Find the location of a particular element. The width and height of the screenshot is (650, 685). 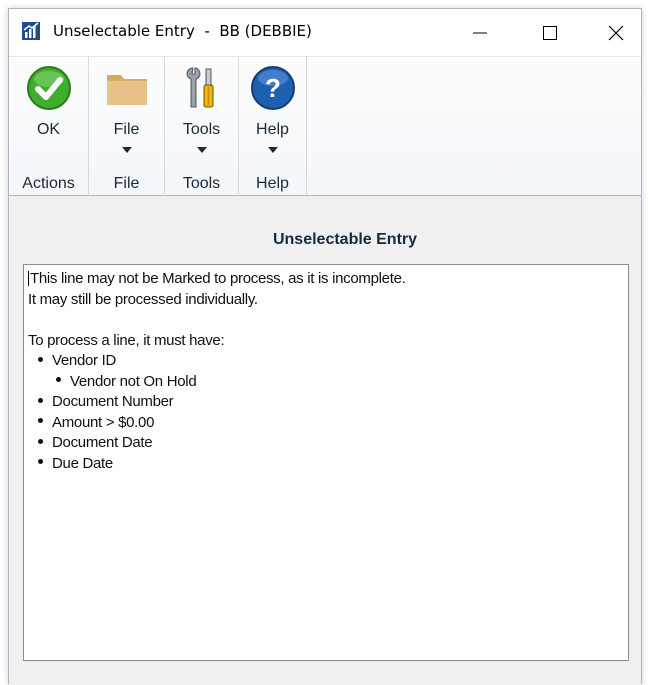

window-title: Unselectable Entry - BB (DEBBIE) is located at coordinates (182, 31).